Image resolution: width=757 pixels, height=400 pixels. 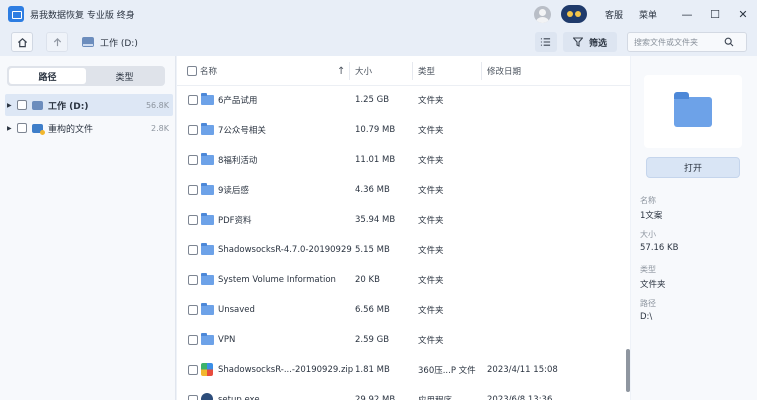 I want to click on detail-label-size: 大小, so click(x=648, y=234).